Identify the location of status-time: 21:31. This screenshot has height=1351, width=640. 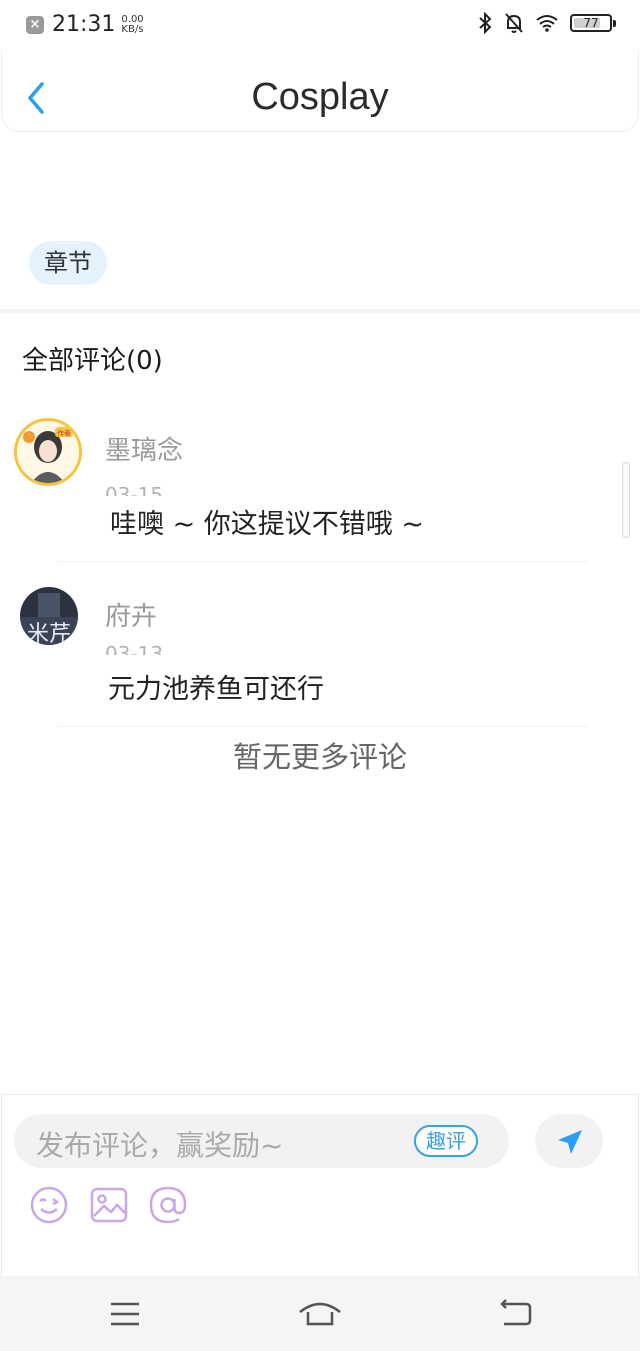
(84, 24).